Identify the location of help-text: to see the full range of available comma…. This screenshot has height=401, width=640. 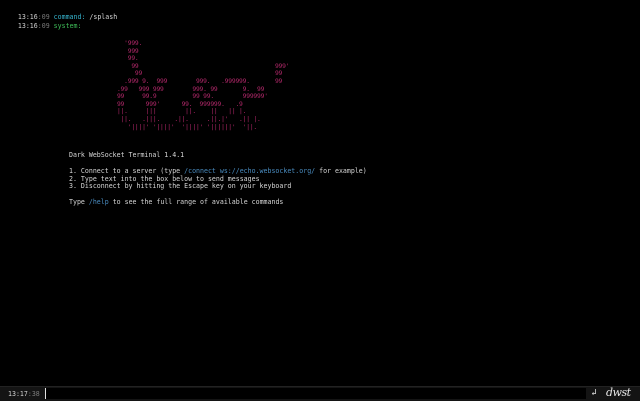
(196, 202).